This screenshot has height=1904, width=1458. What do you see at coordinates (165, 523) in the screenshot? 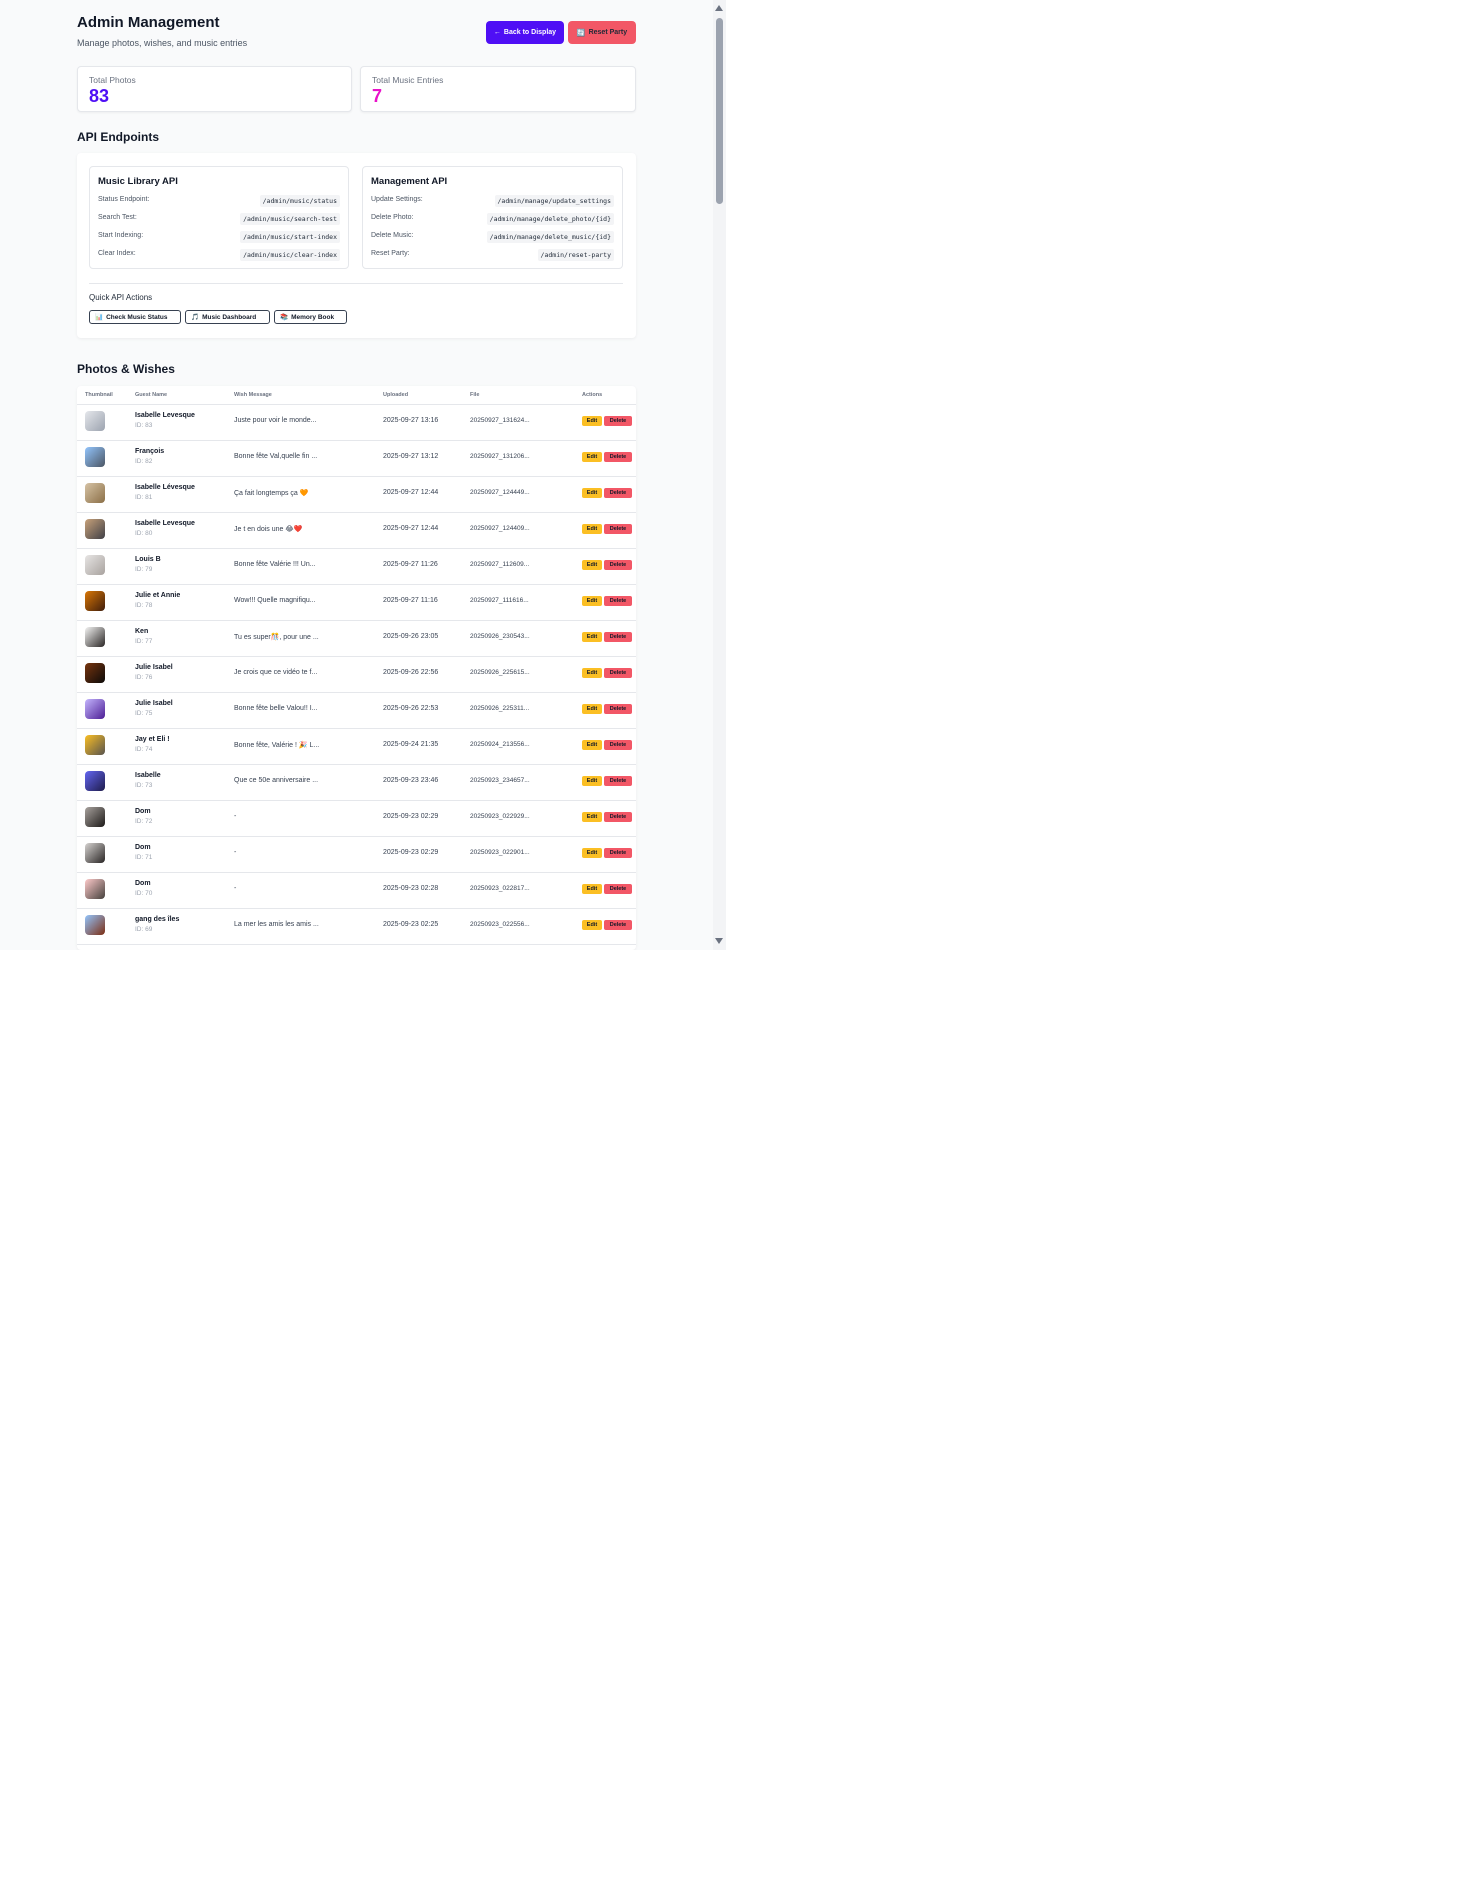
I see `guest-name: Isabelle Levesque` at bounding box center [165, 523].